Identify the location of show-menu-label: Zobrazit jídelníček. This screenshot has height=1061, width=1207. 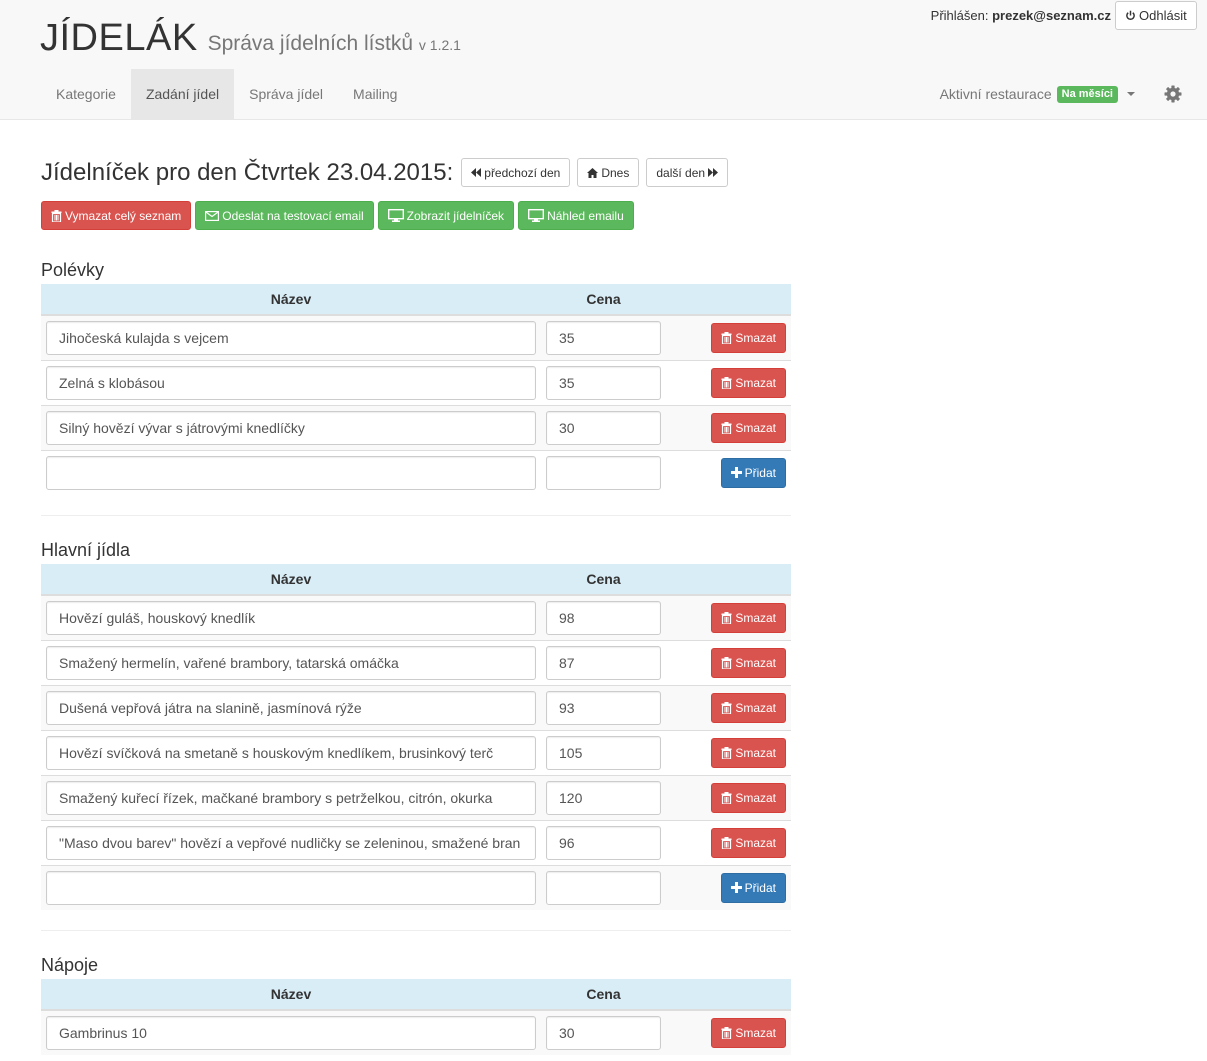
(455, 215).